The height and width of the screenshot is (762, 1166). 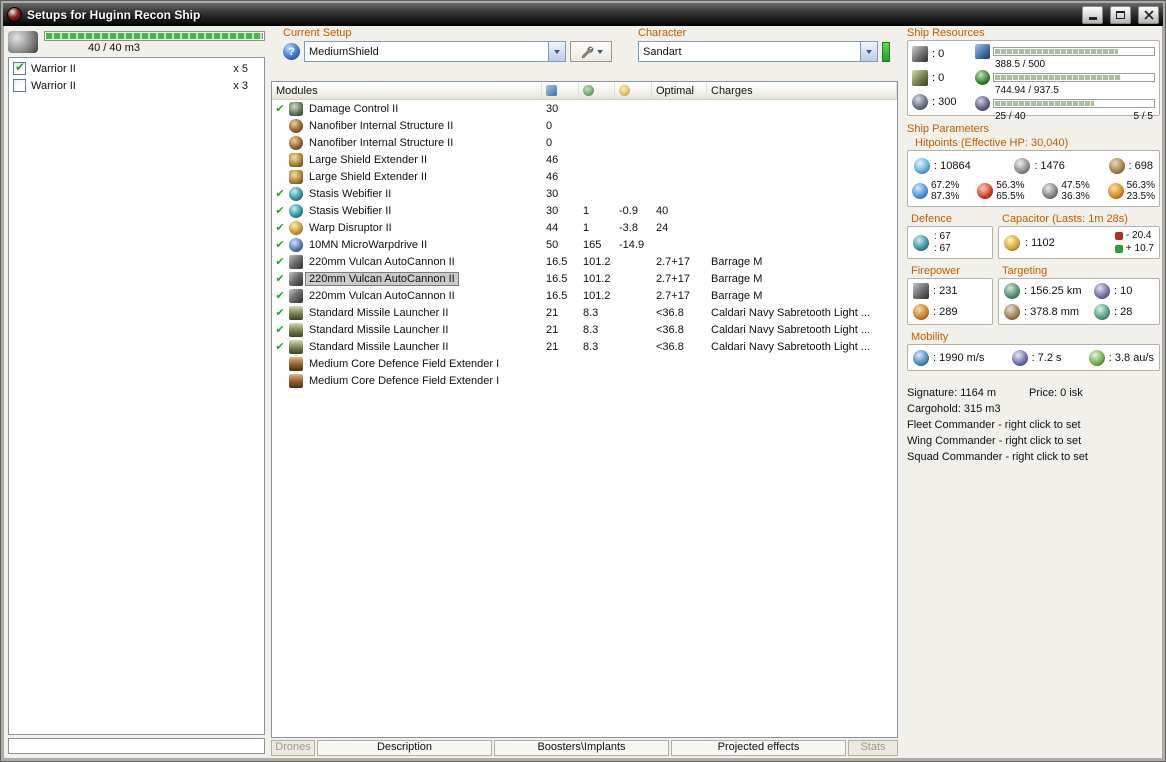 I want to click on setup-combobox-value: MediumShield, so click(x=344, y=51).